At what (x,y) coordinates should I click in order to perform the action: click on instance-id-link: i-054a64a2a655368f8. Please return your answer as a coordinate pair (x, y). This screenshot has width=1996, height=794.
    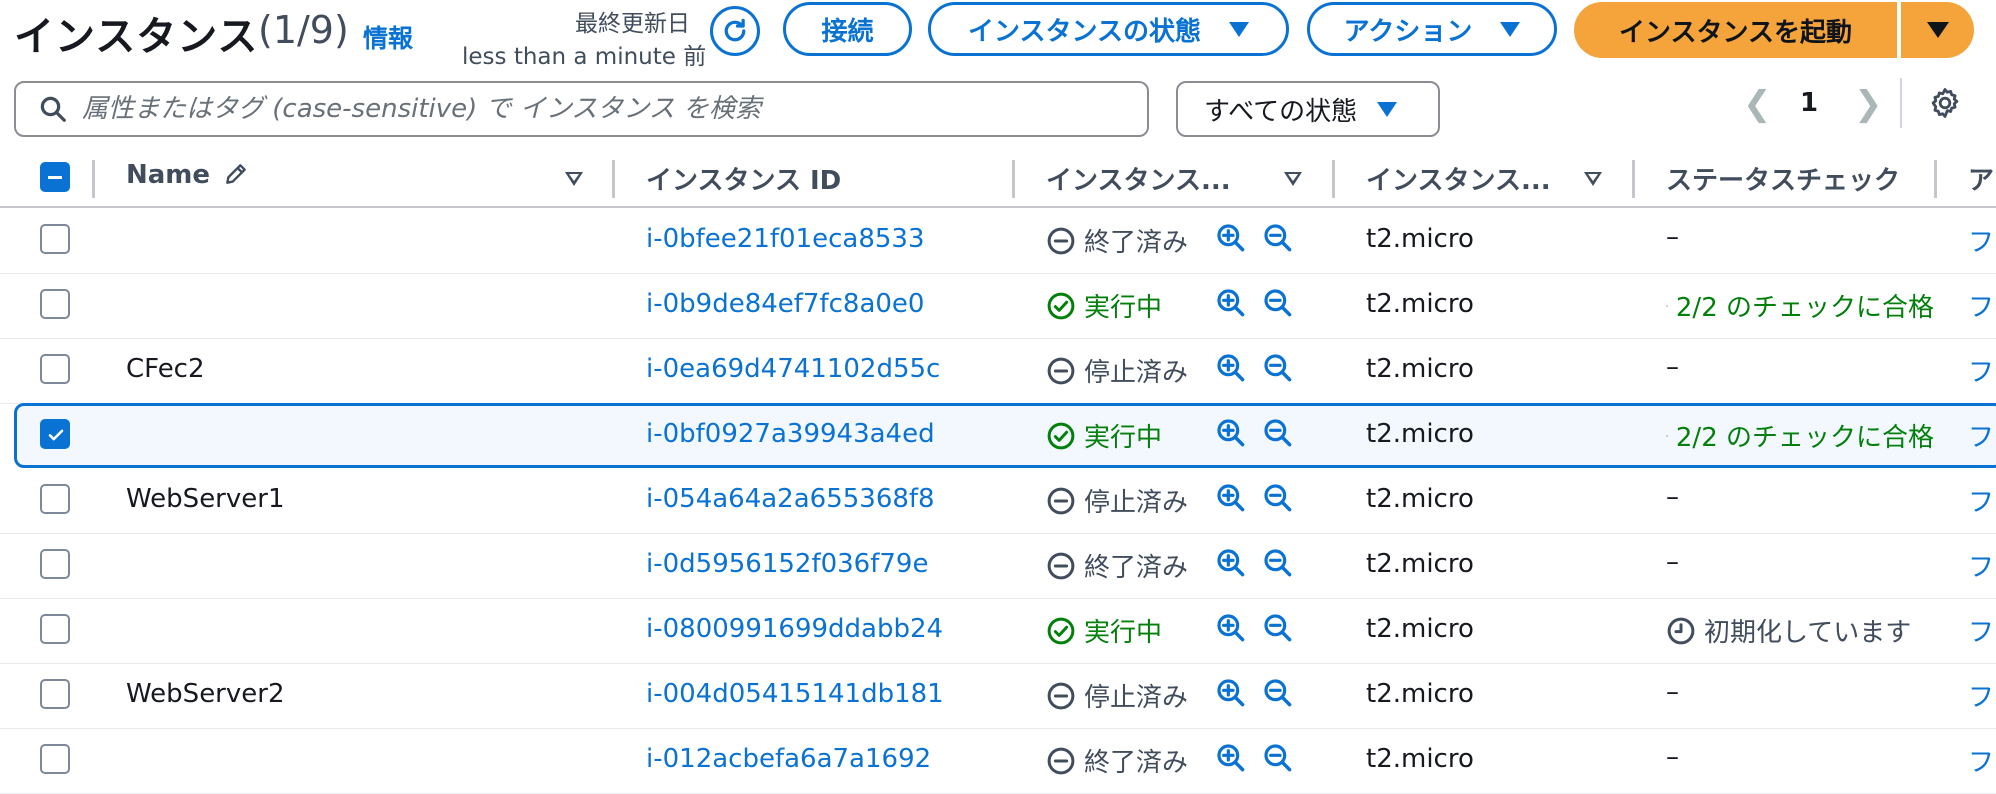
    Looking at the image, I should click on (790, 499).